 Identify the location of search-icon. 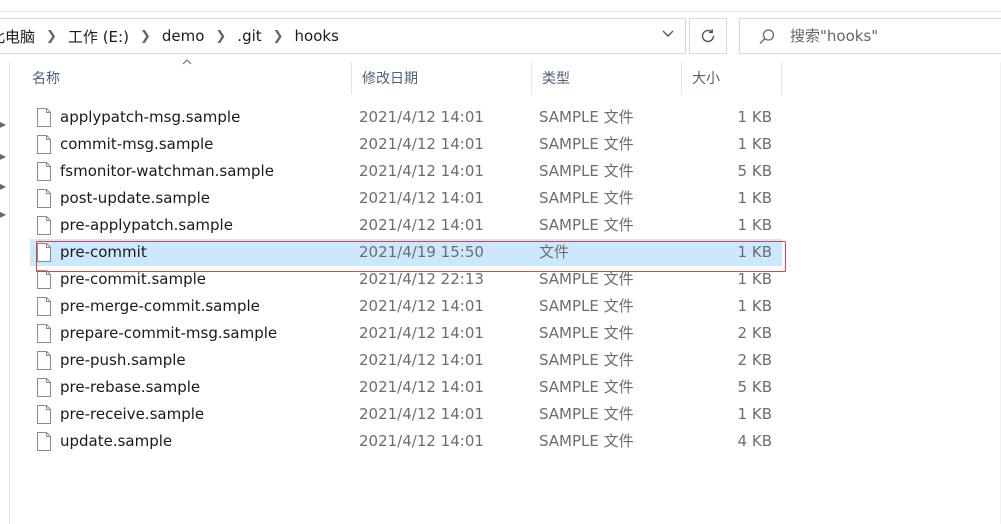
(767, 36).